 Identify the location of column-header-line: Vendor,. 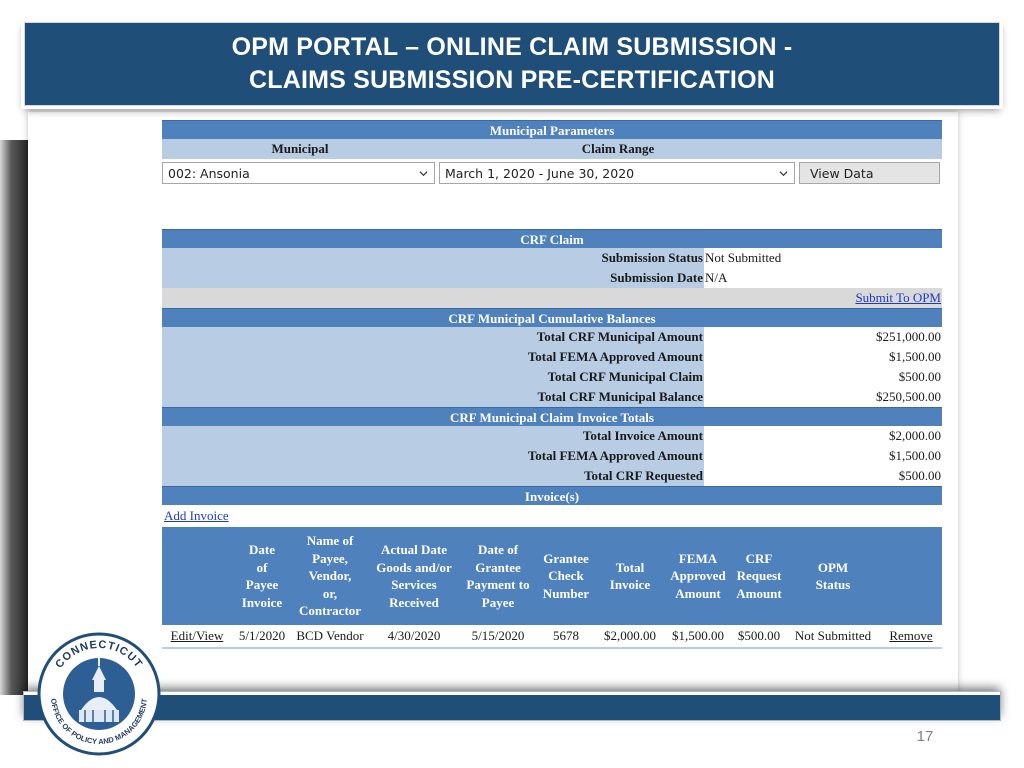
(330, 576).